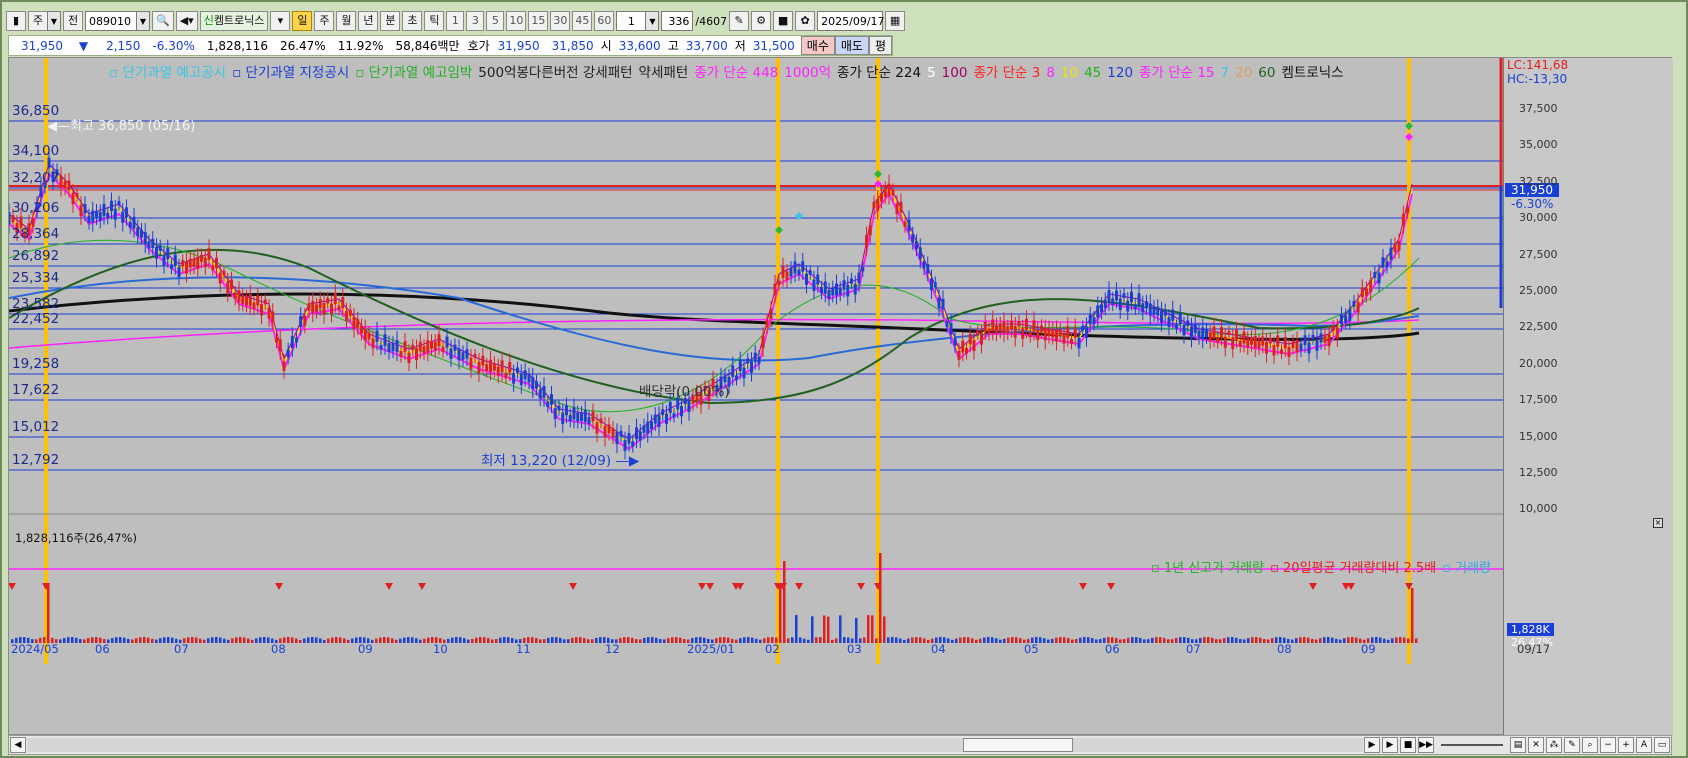 The image size is (1688, 758). What do you see at coordinates (1390, 745) in the screenshot?
I see `play-icon: ▶` at bounding box center [1390, 745].